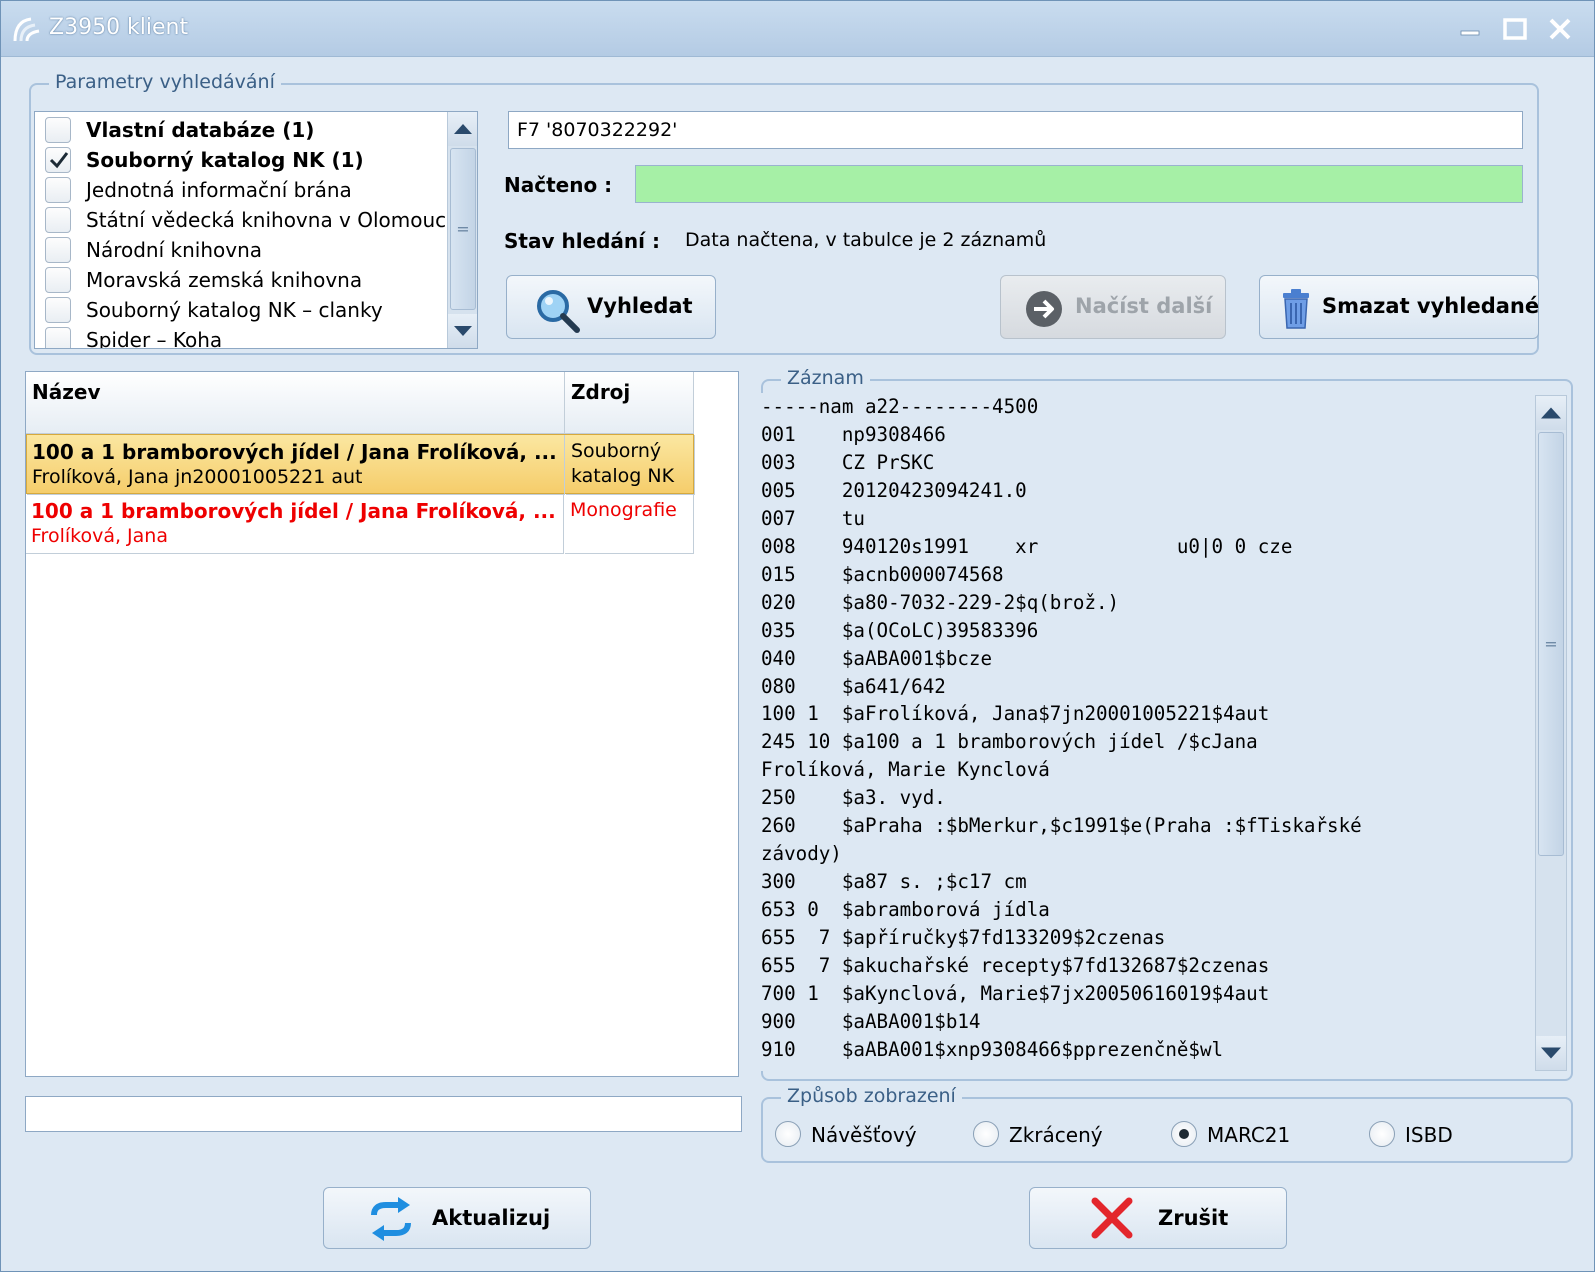 The width and height of the screenshot is (1595, 1272). Describe the element at coordinates (240, 130) in the screenshot. I see `database-item: Vlastní databáze (1)` at that location.